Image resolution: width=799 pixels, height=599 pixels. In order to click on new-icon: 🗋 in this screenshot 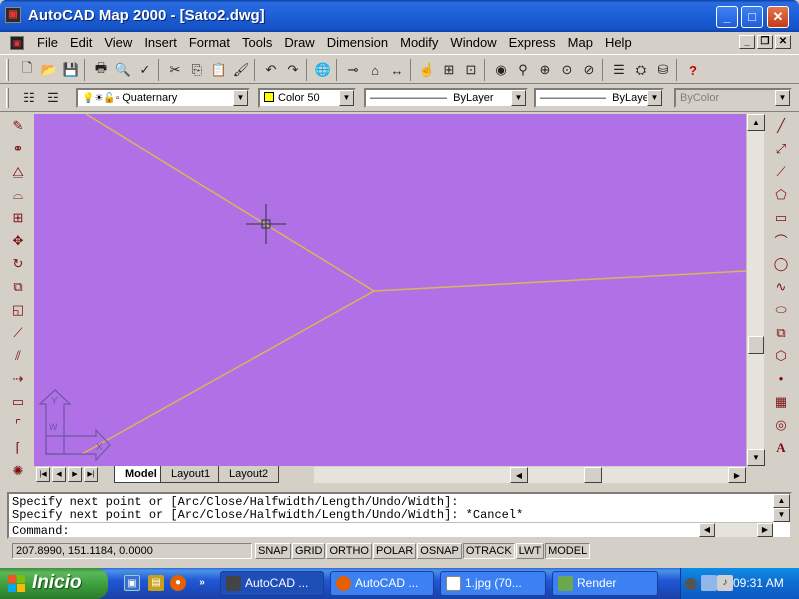, I will do `click(27, 70)`.